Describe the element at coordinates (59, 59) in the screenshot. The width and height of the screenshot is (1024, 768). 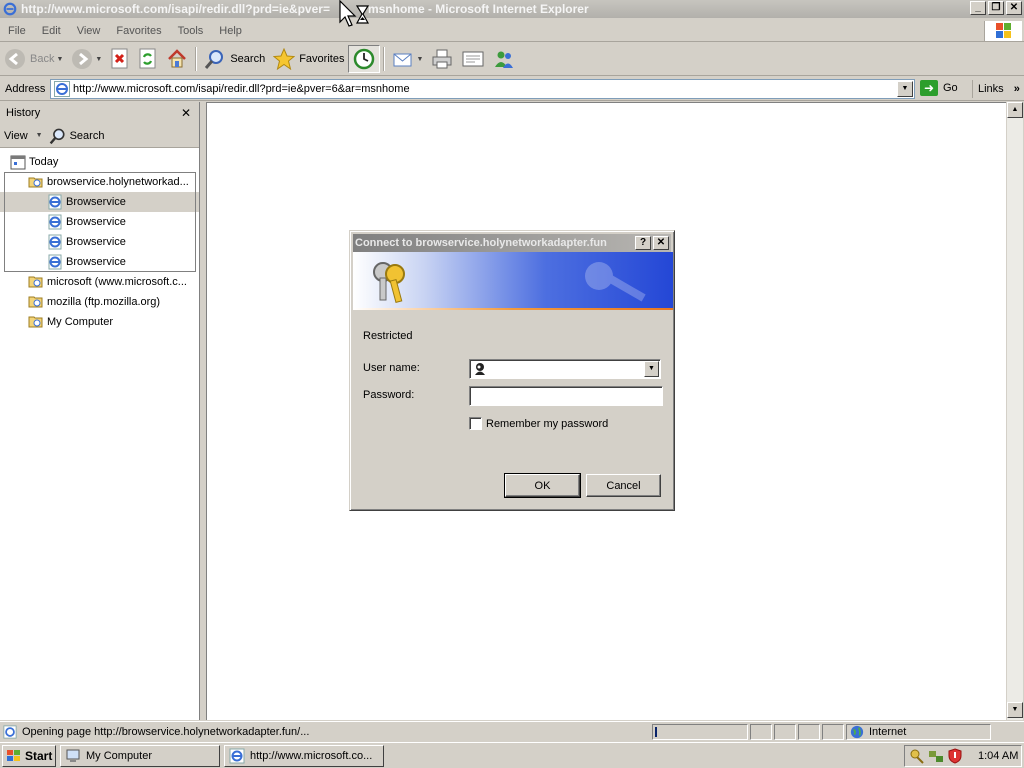
I see `back-dropdown-icon: ▼` at that location.